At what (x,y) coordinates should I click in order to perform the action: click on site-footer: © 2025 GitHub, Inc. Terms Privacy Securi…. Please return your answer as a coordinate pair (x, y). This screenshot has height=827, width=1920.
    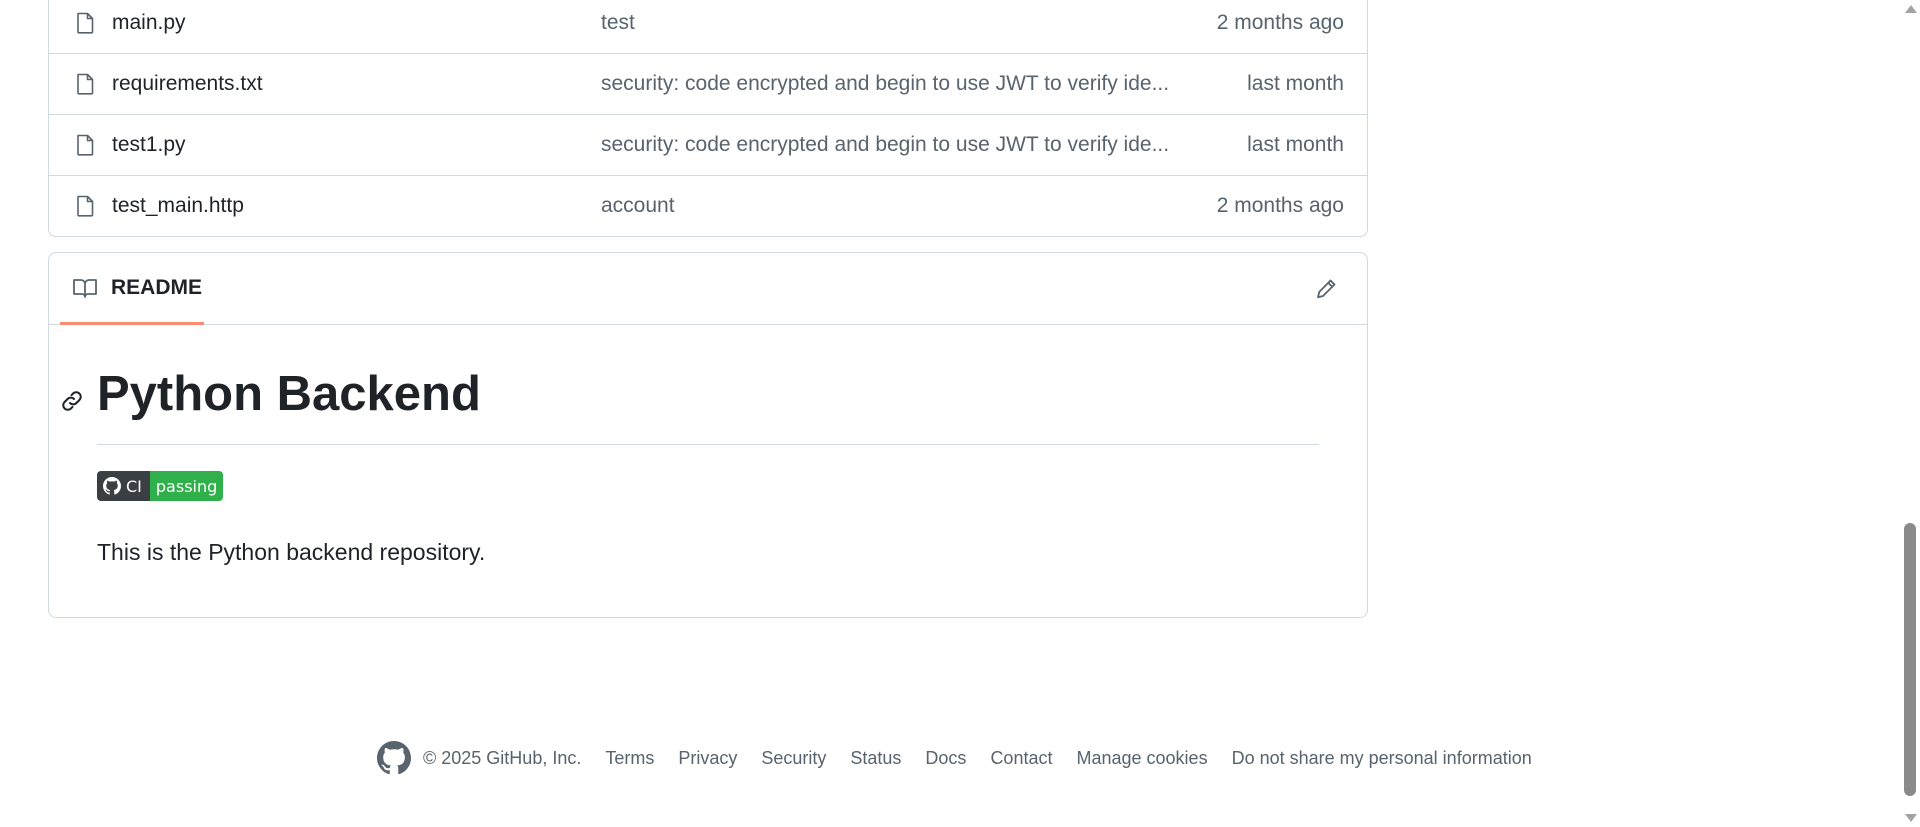
    Looking at the image, I should click on (966, 758).